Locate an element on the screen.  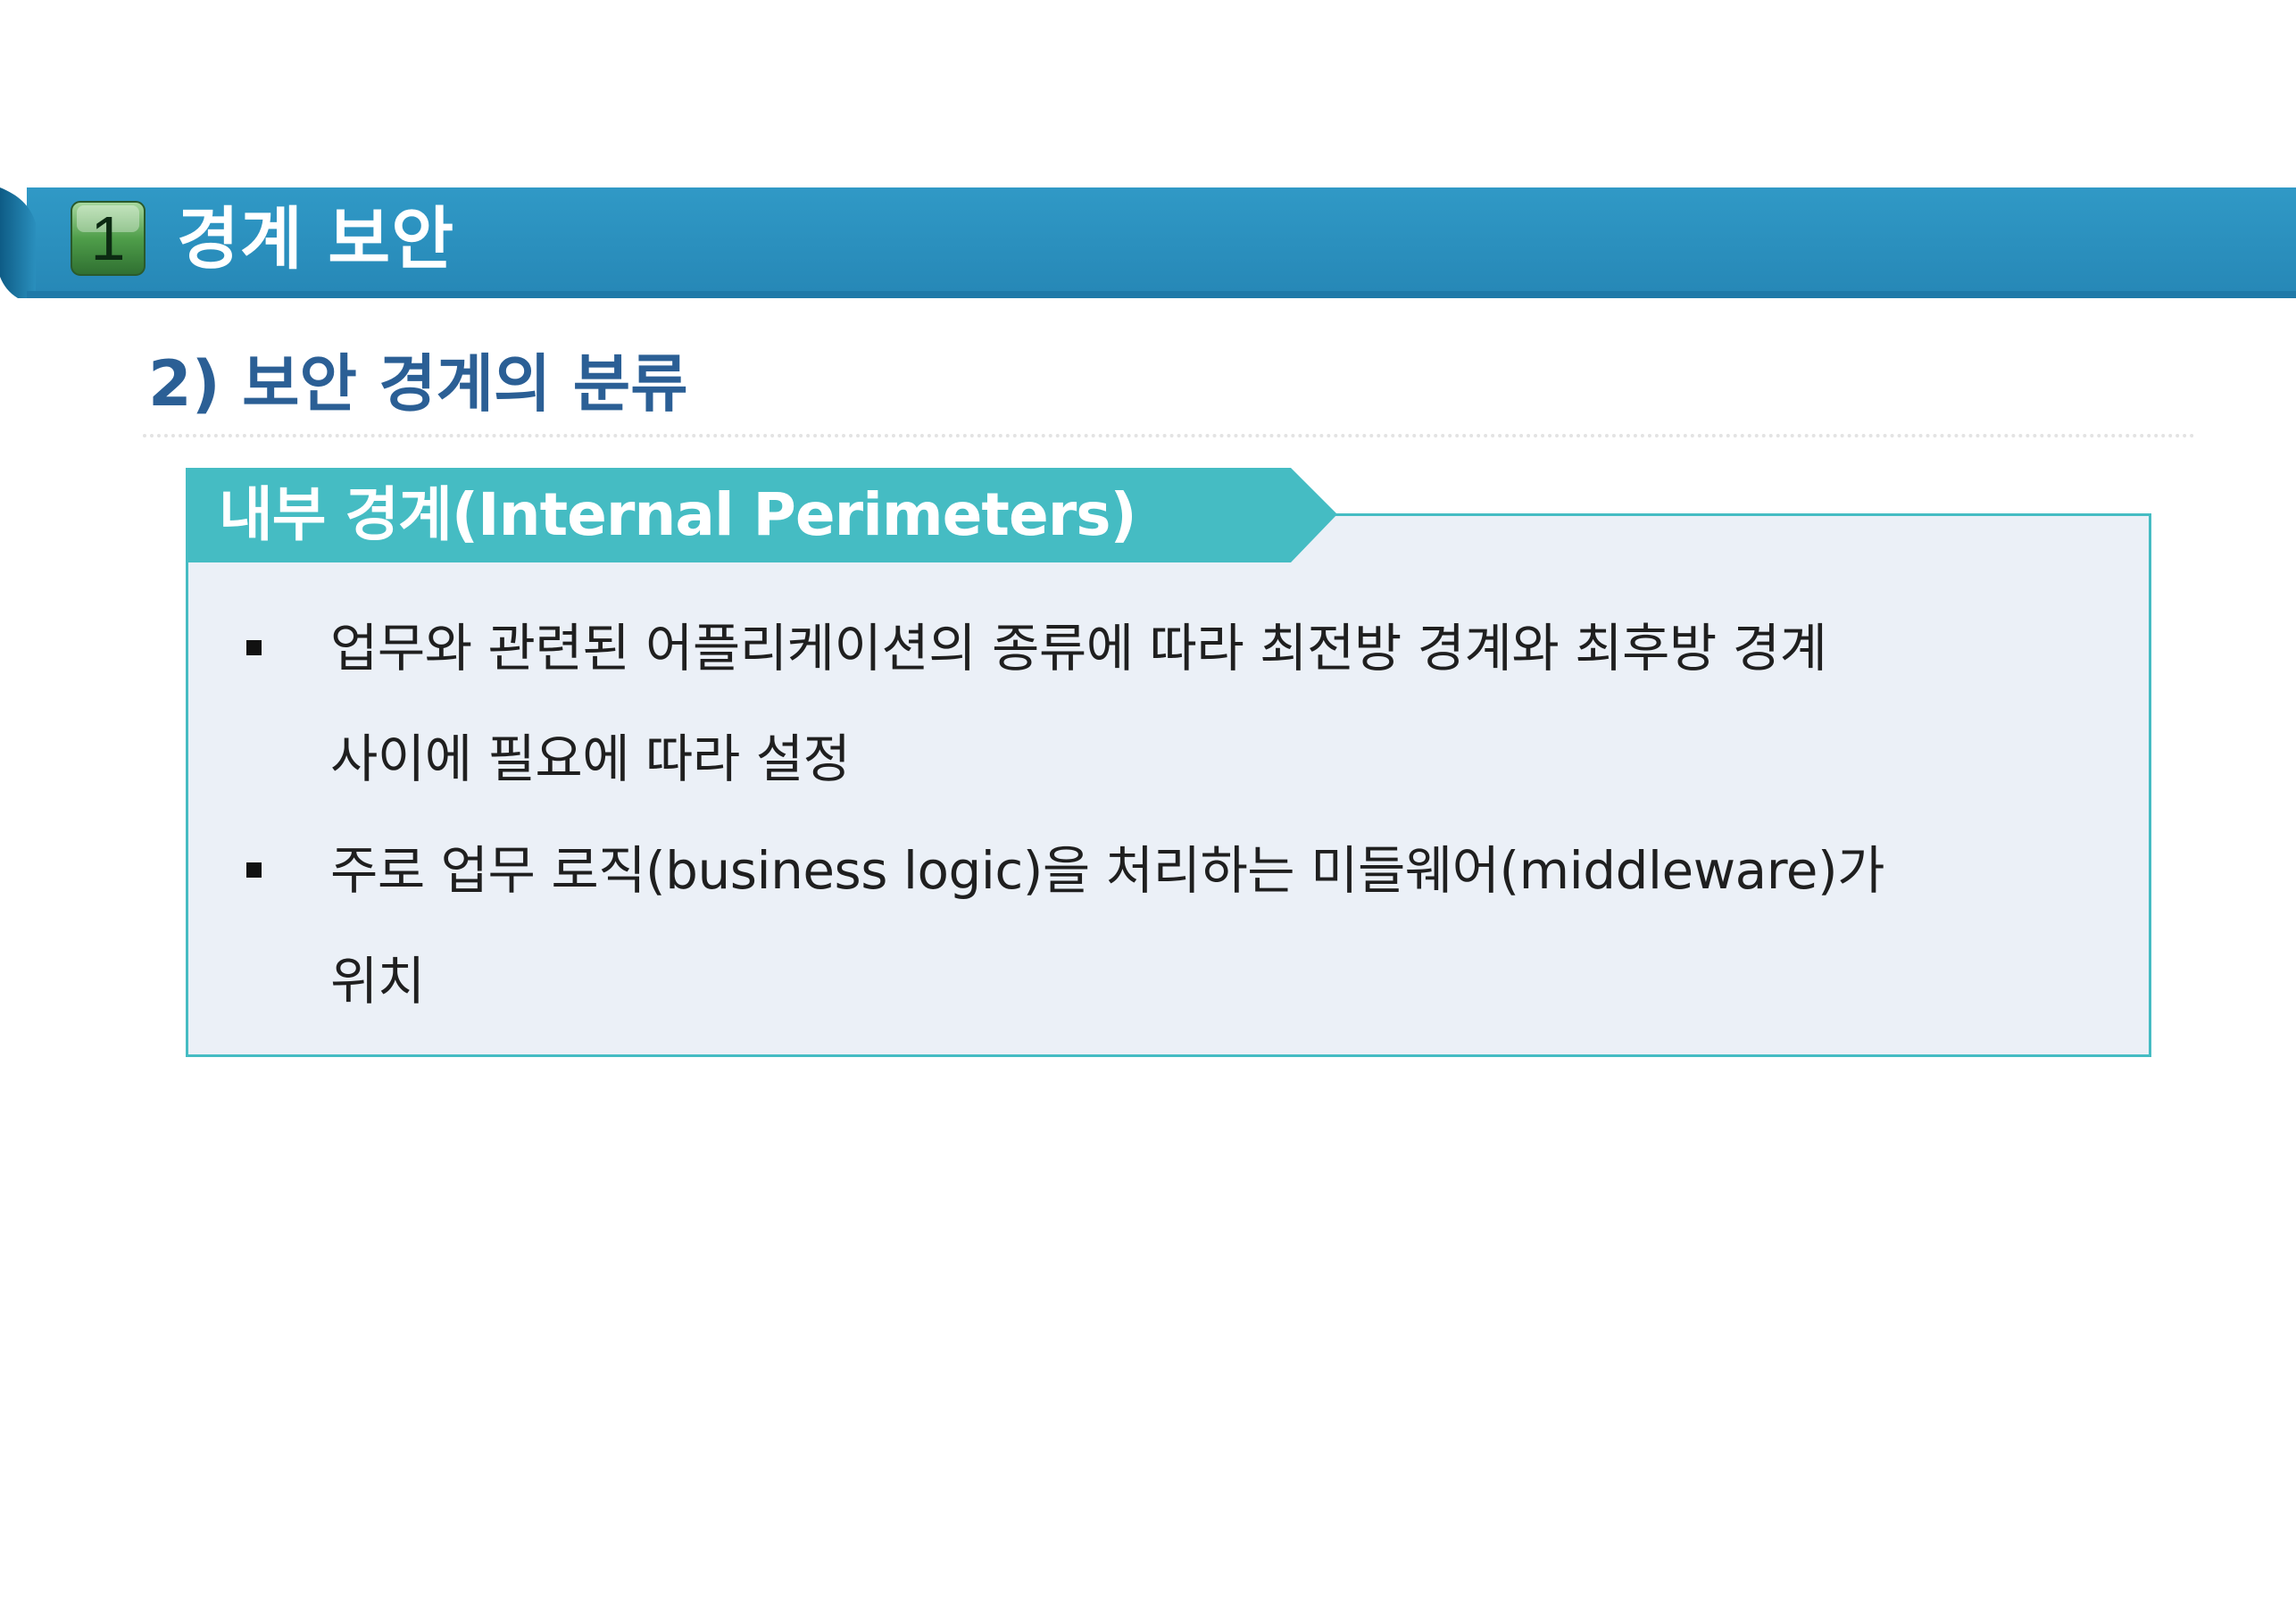
bullet-1-line-1: 업무와 관련된 어플리케이션의 종류에 따라 최전방 경계와 최후방 경계 is located at coordinates (1078, 648).